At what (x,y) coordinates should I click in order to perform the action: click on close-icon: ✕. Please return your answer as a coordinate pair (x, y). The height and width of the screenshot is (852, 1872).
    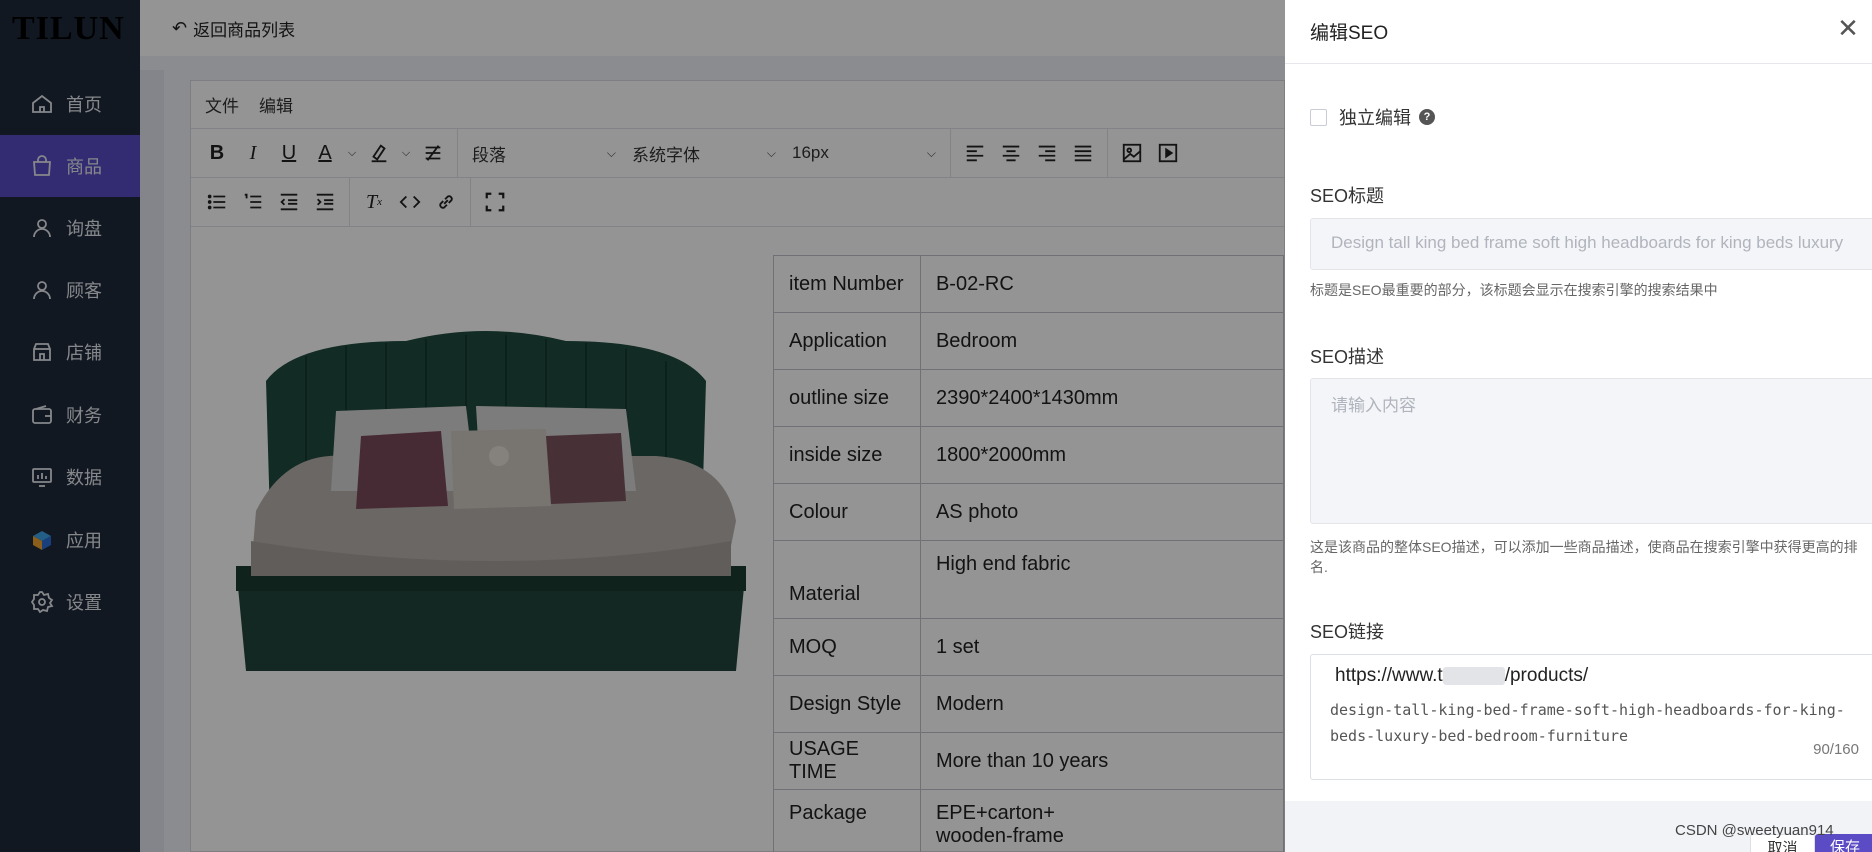
    Looking at the image, I should click on (1848, 28).